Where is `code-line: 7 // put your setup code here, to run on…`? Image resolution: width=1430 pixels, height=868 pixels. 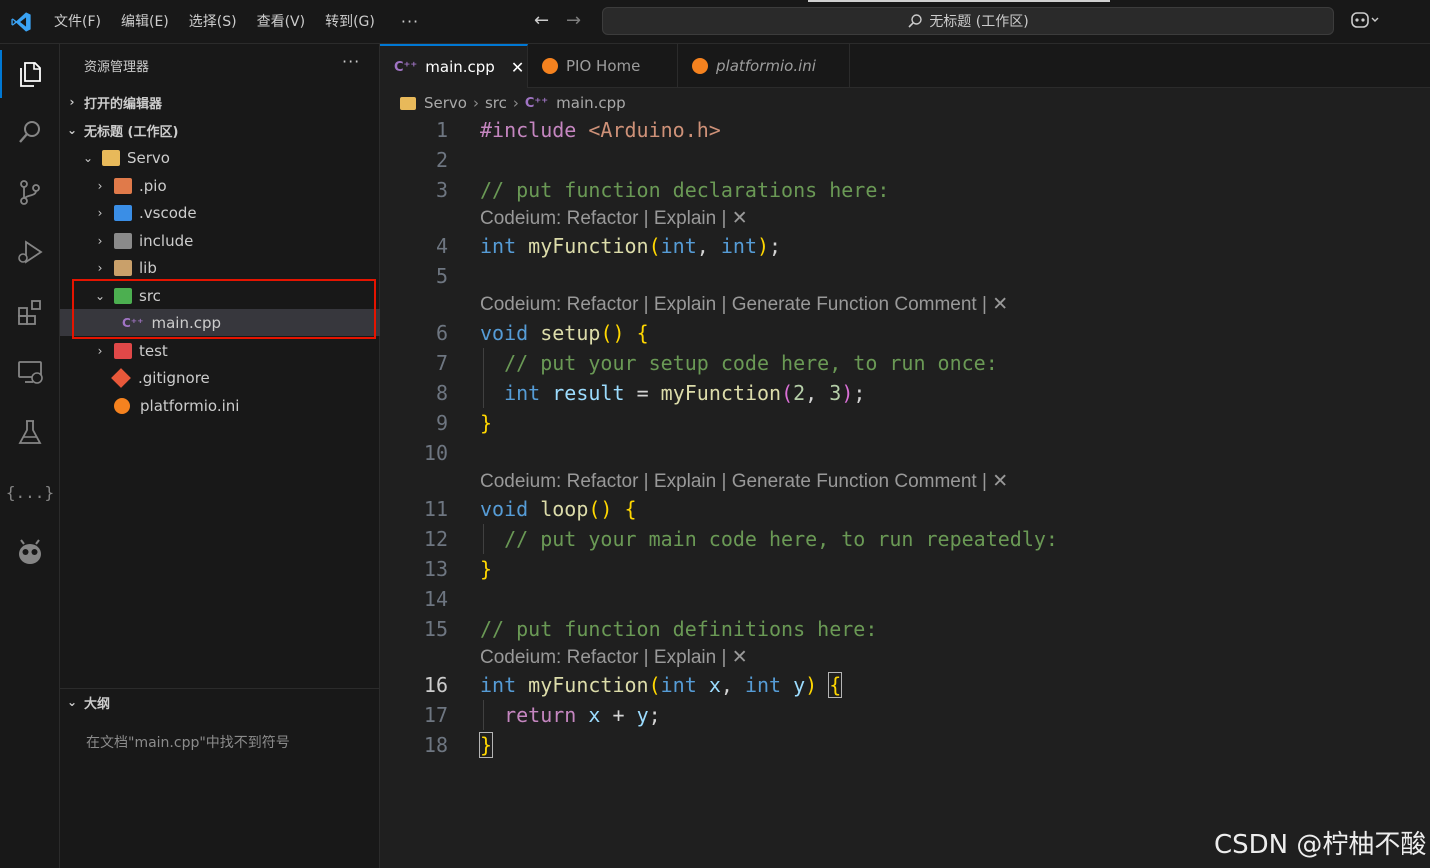
code-line: 7 // put your setup code here, to run on… is located at coordinates (905, 363).